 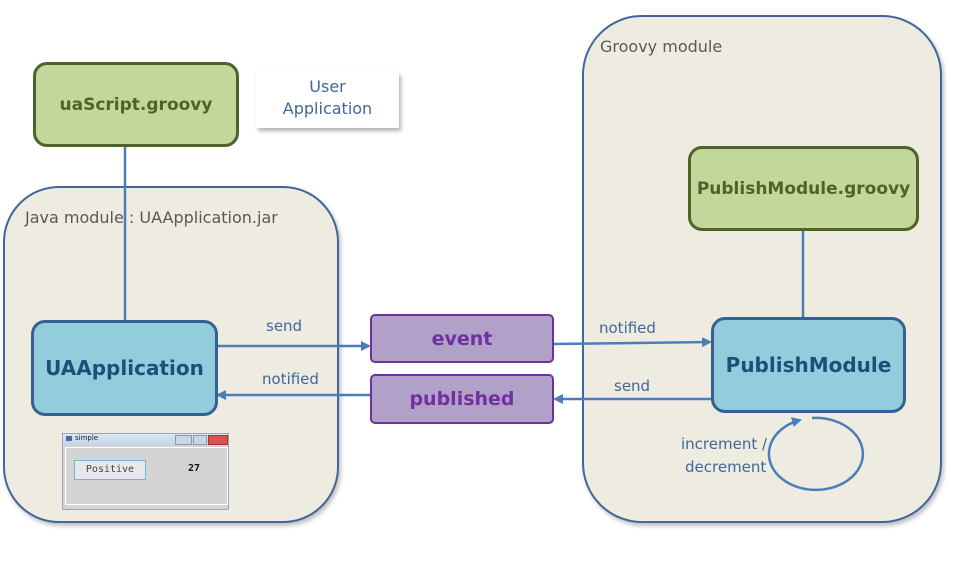 I want to click on published-box: published, so click(x=462, y=399).